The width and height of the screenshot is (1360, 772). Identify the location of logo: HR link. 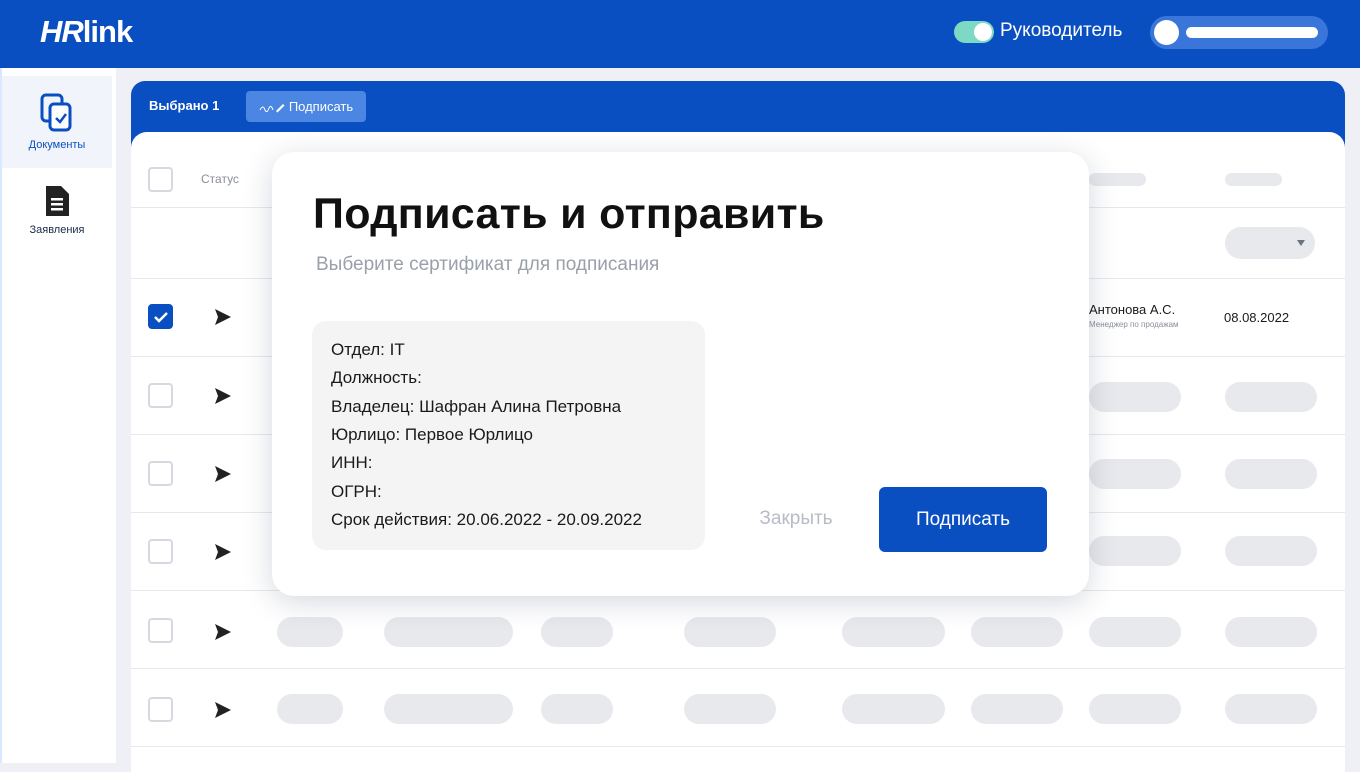
(86, 32).